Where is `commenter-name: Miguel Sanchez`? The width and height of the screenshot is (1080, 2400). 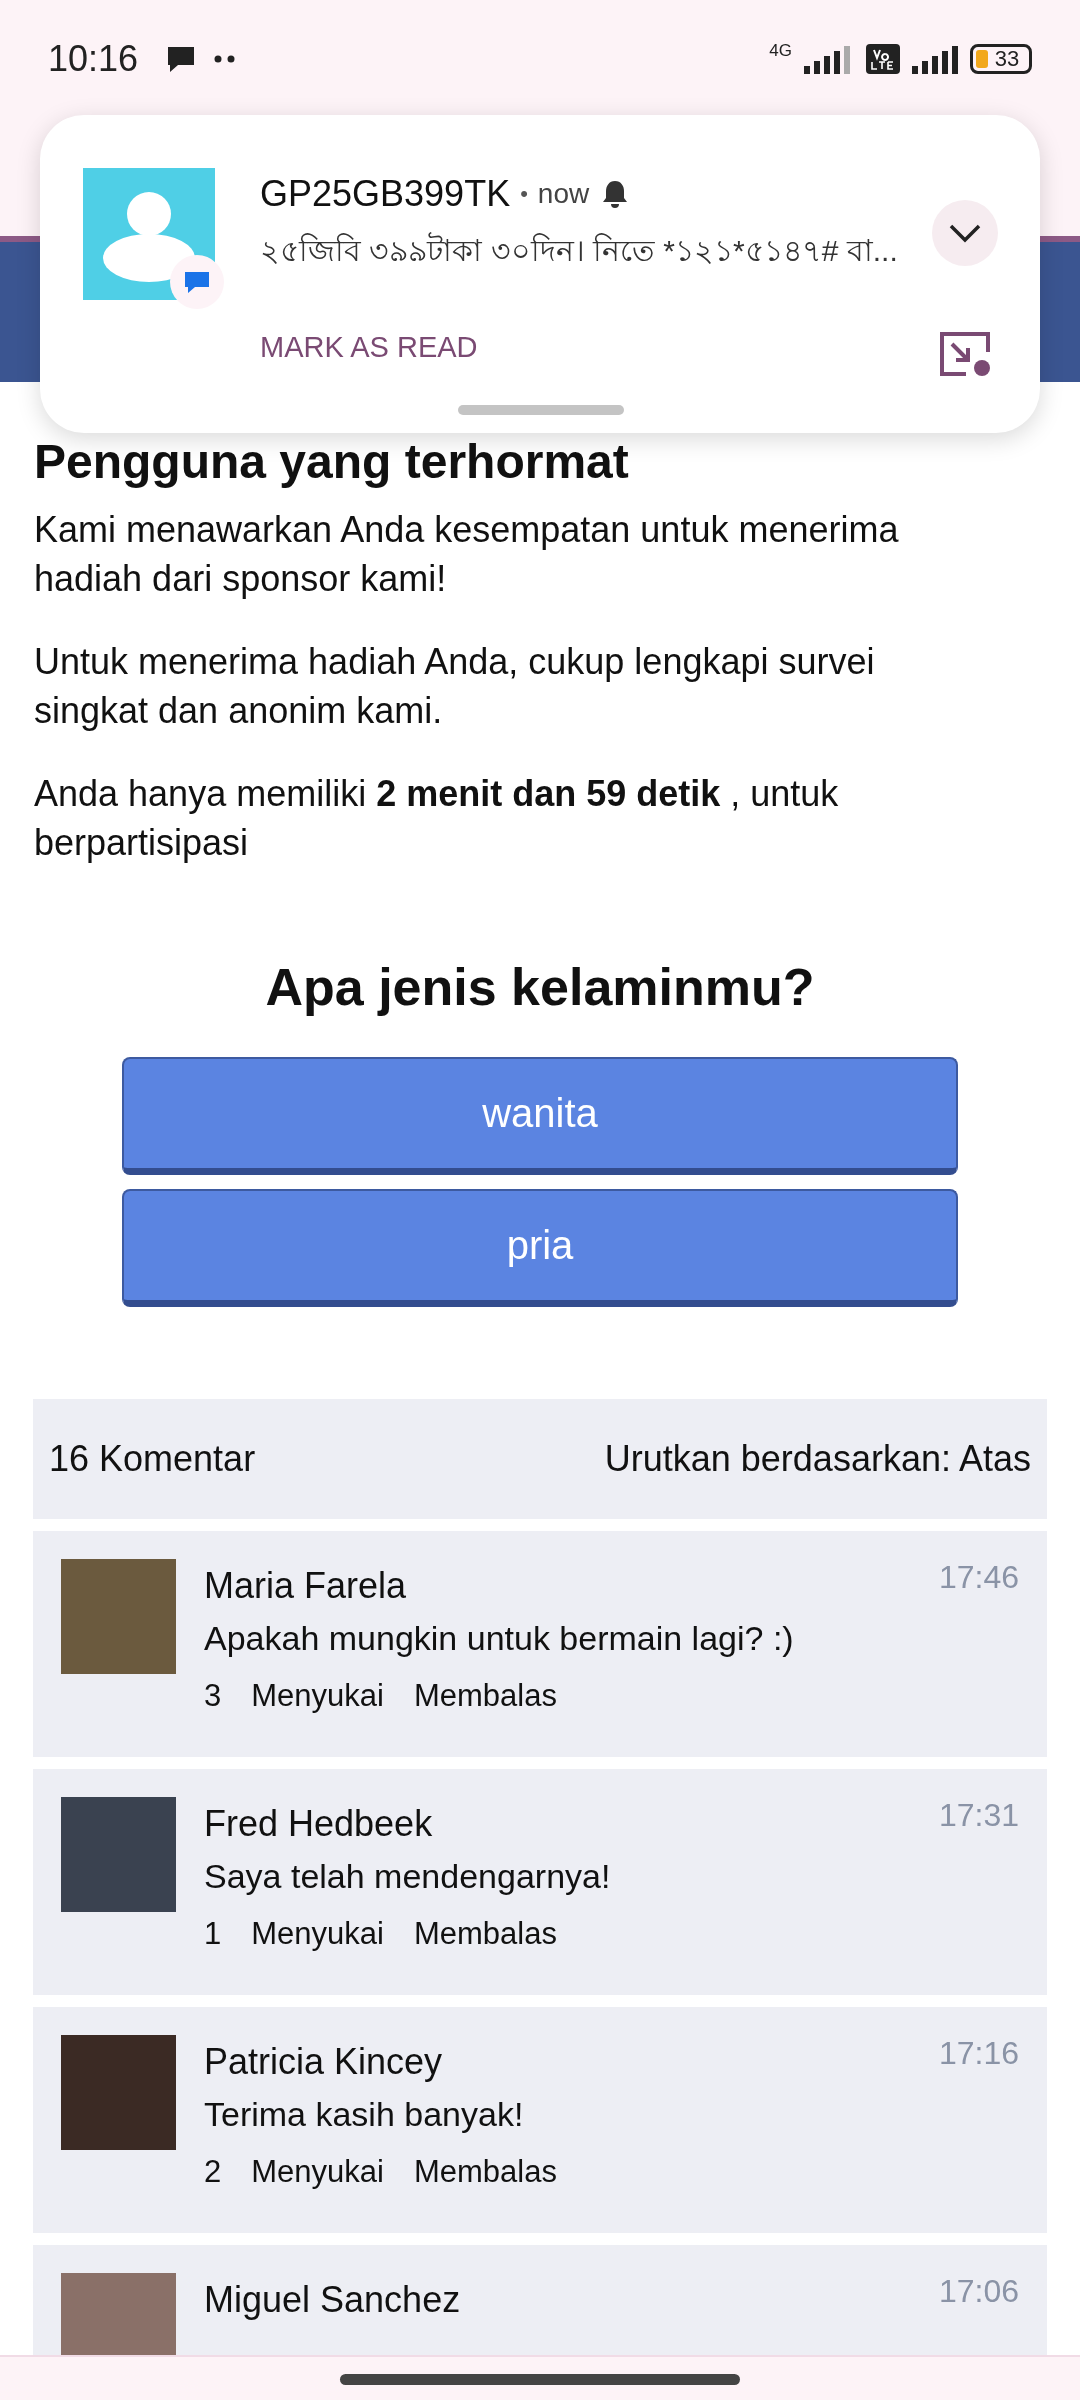
commenter-name: Miguel Sanchez is located at coordinates (332, 2300).